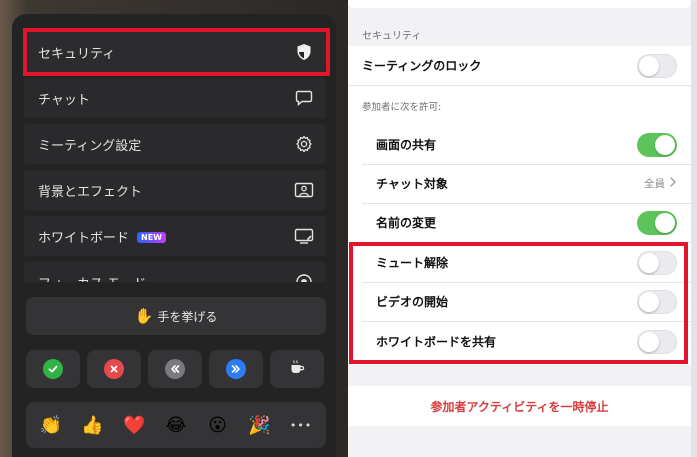 This screenshot has width=697, height=457. What do you see at coordinates (187, 316) in the screenshot?
I see `raise-hand-label: 手を挙げる` at bounding box center [187, 316].